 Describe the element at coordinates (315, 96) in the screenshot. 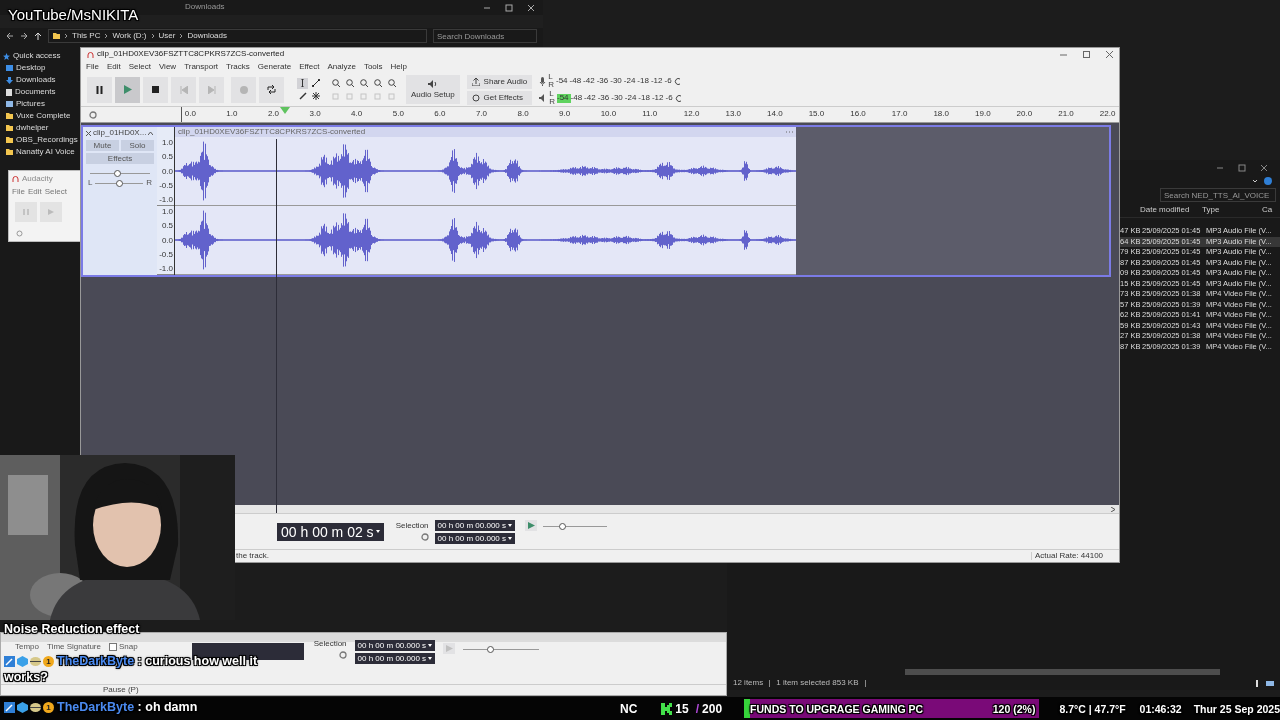

I see `multi-tool` at that location.